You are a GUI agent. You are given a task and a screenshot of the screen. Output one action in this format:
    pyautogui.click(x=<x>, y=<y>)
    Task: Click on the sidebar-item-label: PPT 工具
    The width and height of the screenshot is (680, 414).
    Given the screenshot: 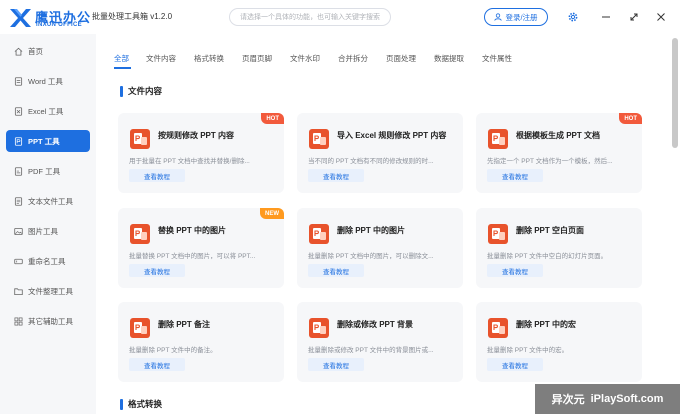 What is the action you would take?
    pyautogui.click(x=44, y=141)
    